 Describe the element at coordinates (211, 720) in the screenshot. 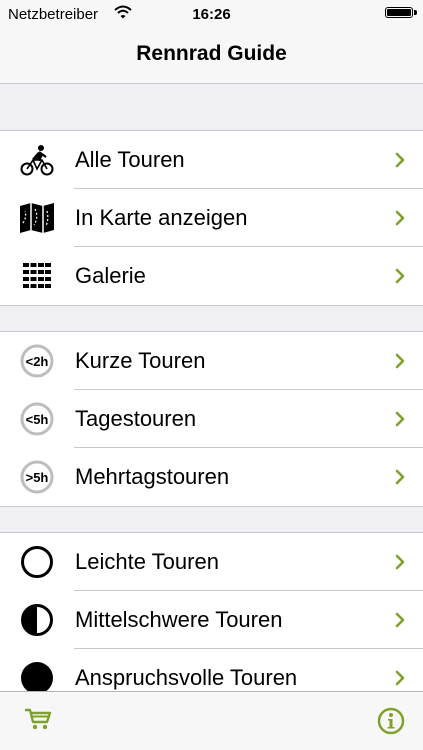

I see `tab-bar` at that location.